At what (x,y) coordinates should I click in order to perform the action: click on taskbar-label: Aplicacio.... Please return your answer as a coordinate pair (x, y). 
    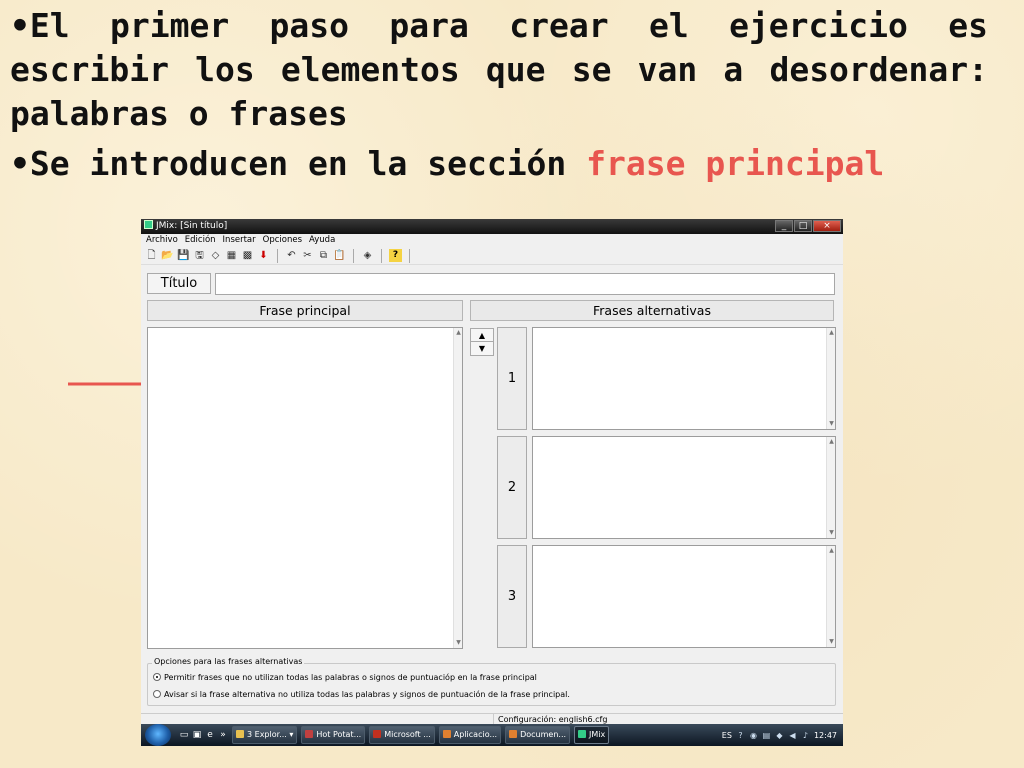
    Looking at the image, I should click on (475, 734).